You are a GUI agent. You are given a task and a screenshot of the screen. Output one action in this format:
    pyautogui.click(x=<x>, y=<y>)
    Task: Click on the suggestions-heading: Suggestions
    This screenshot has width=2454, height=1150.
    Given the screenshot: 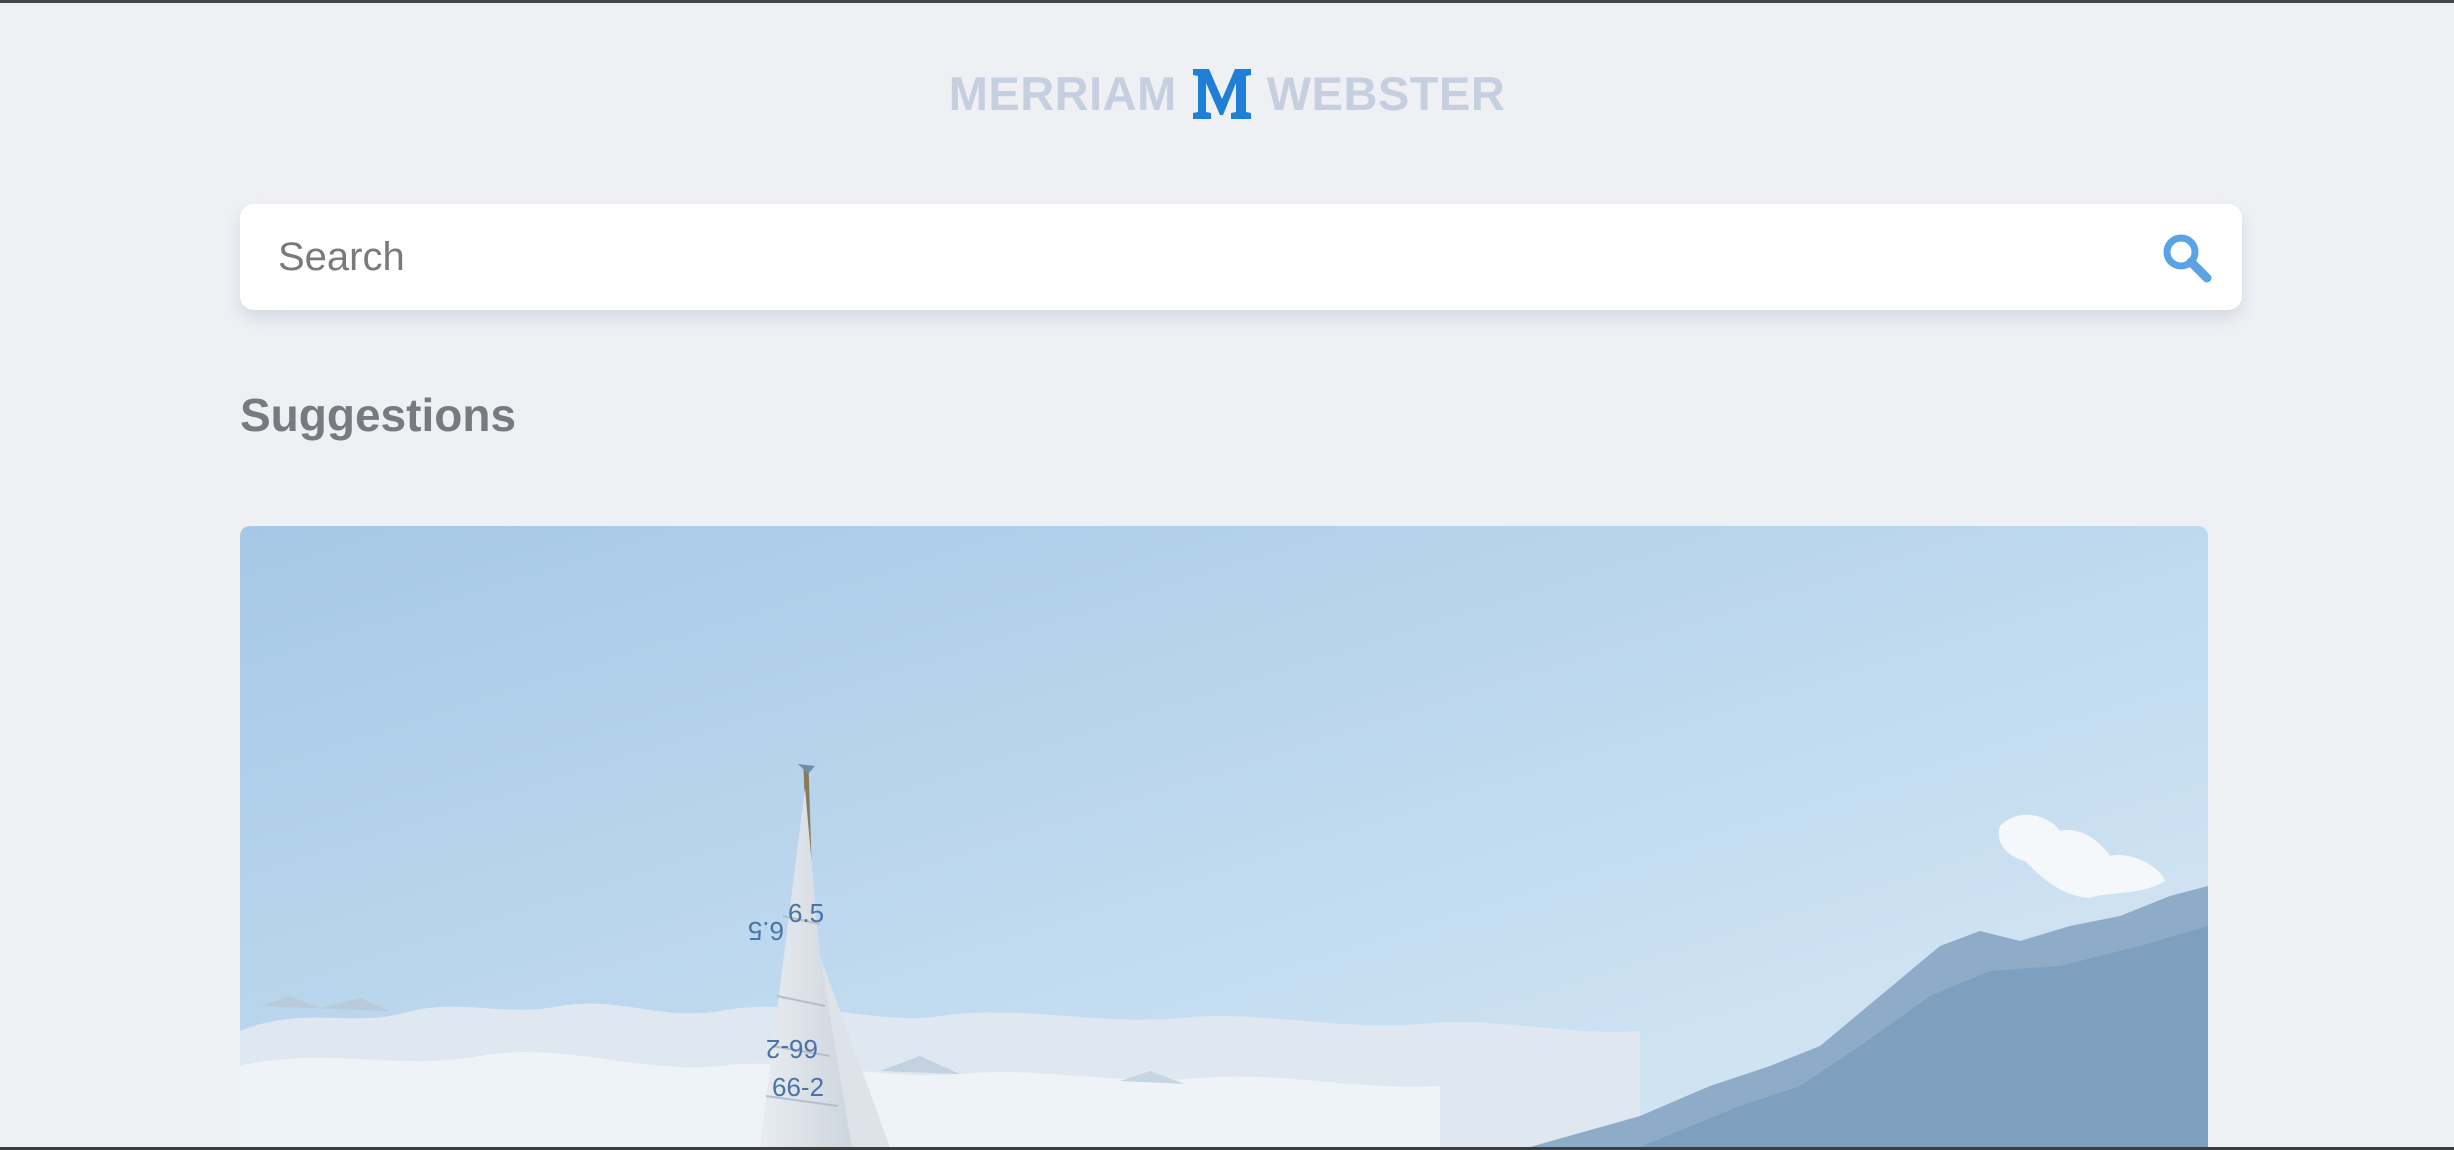 What is the action you would take?
    pyautogui.click(x=378, y=415)
    